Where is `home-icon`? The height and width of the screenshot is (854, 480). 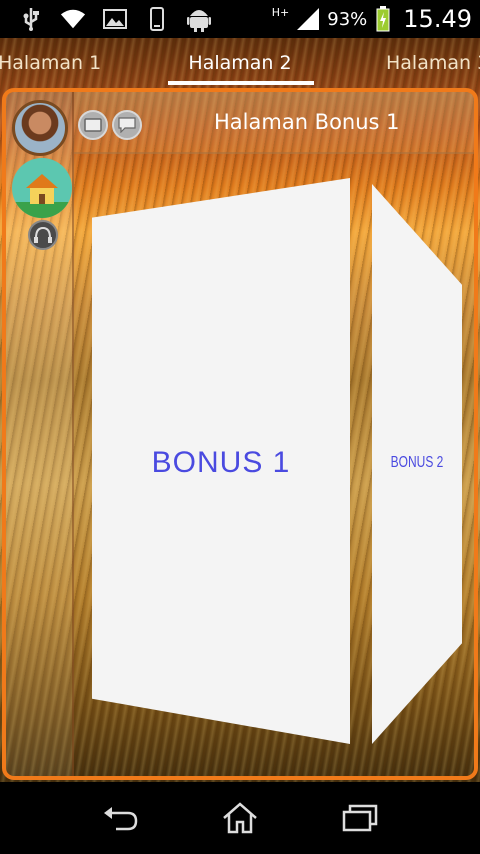
home-icon is located at coordinates (42, 196).